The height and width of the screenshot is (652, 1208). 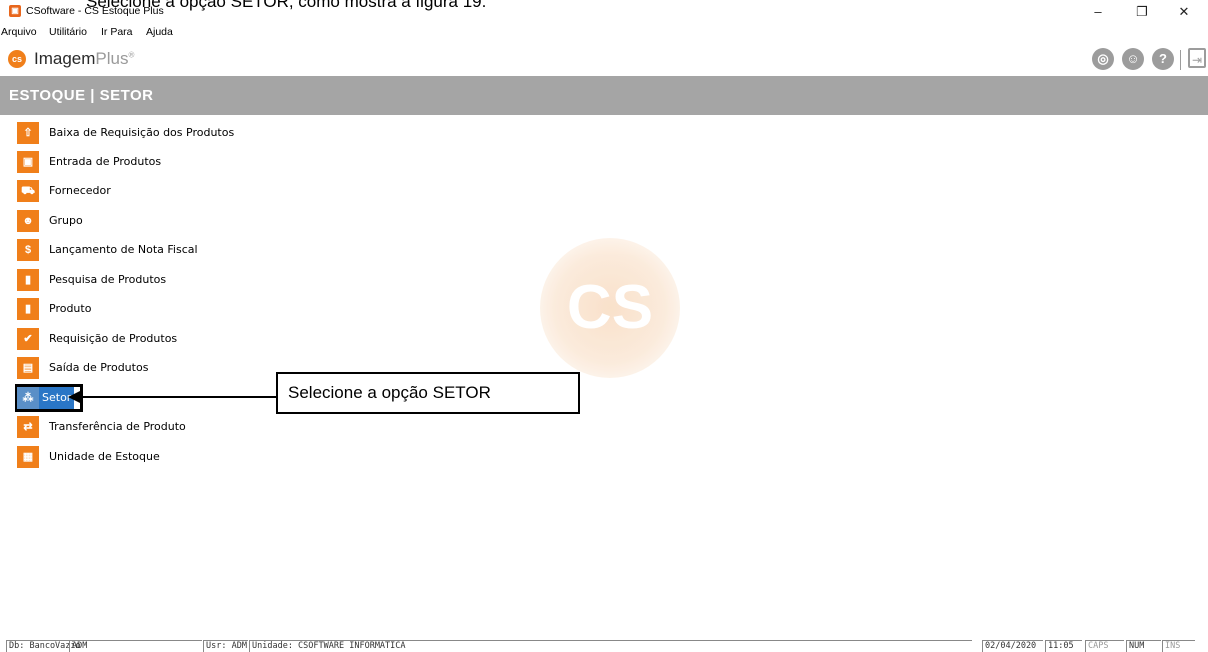 What do you see at coordinates (81, 95) in the screenshot?
I see `section-title: ESTOQUE | SETOR` at bounding box center [81, 95].